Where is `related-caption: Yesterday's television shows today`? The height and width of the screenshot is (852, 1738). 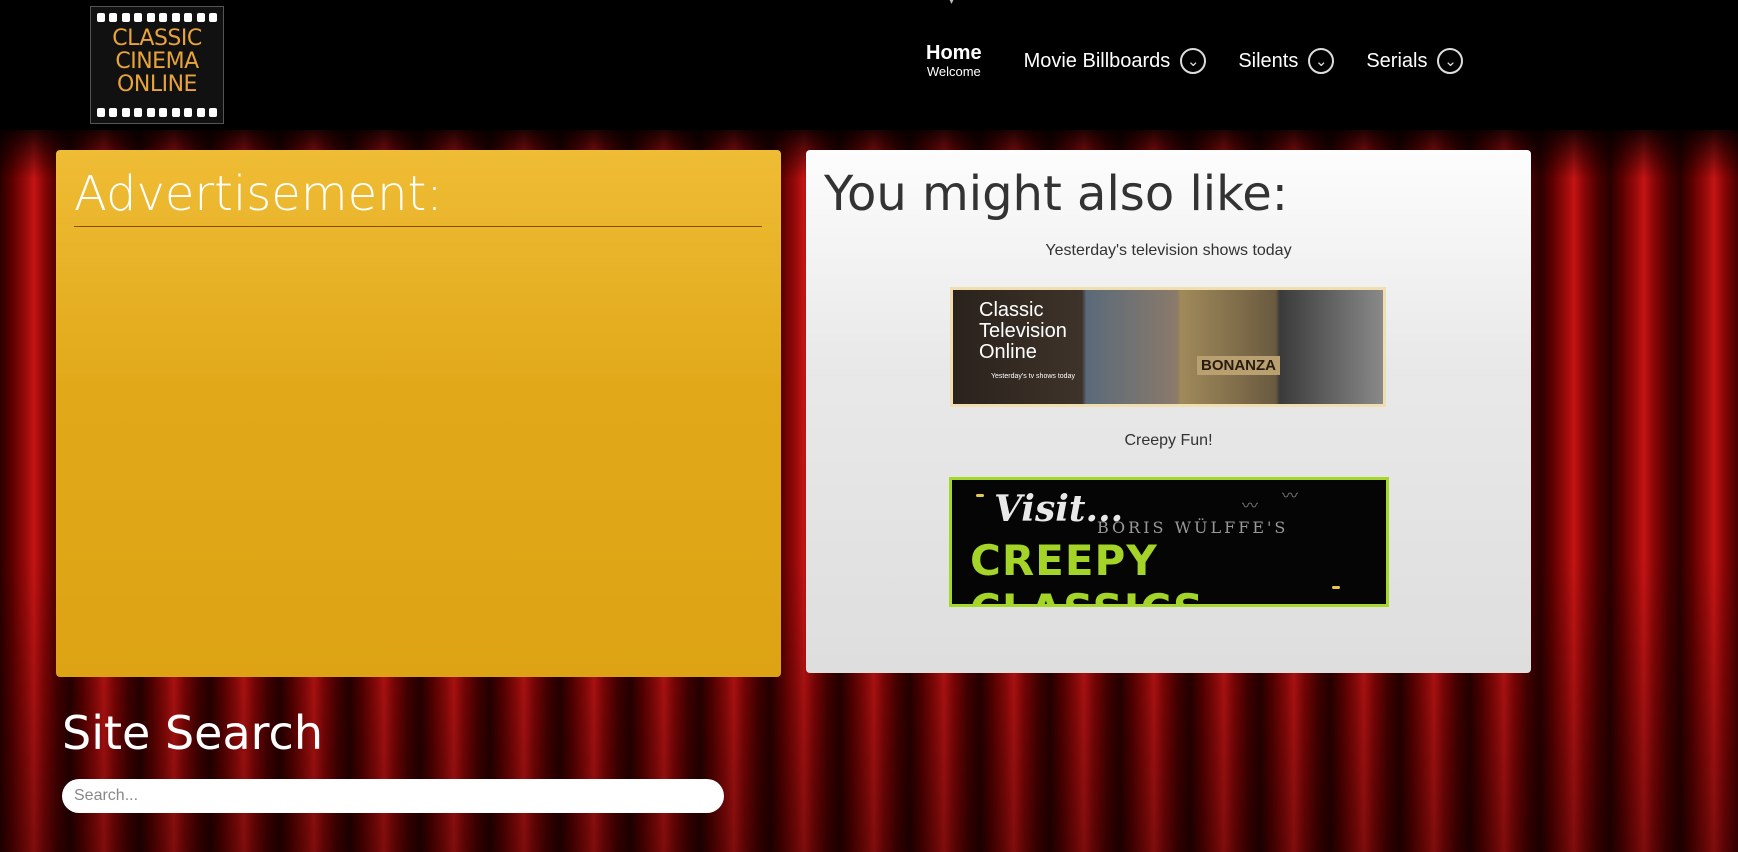 related-caption: Yesterday's television shows today is located at coordinates (1168, 250).